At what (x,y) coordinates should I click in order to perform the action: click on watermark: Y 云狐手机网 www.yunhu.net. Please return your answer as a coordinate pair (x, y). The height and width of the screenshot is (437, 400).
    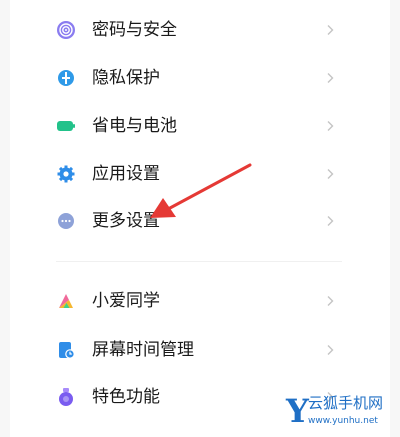
    Looking at the image, I should click on (342, 413).